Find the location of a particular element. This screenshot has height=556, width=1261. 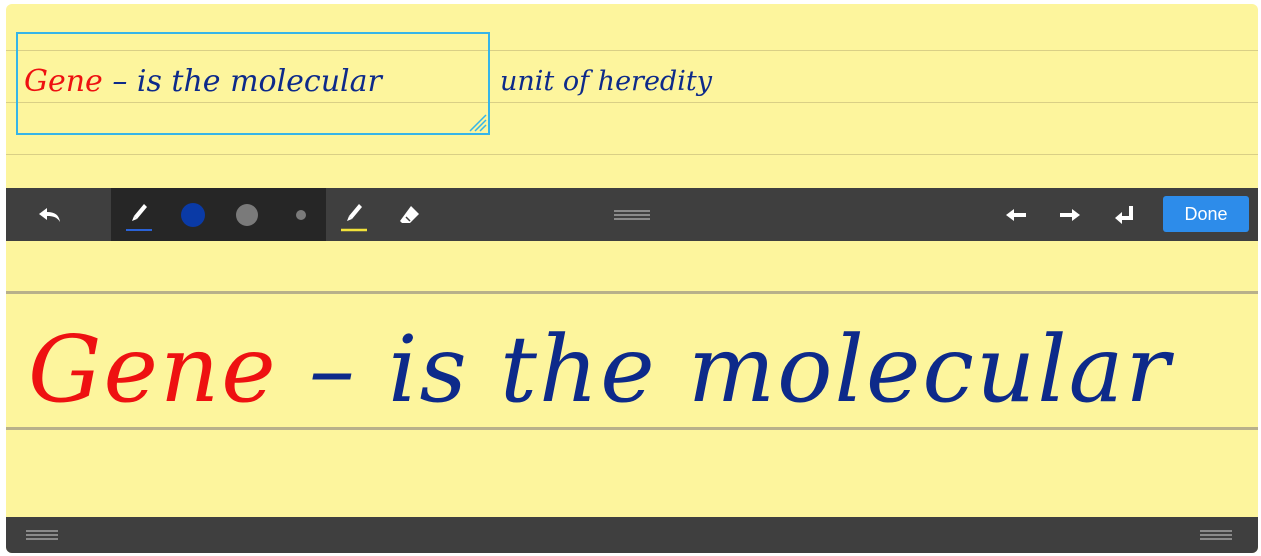

move-left-button is located at coordinates (1016, 214).